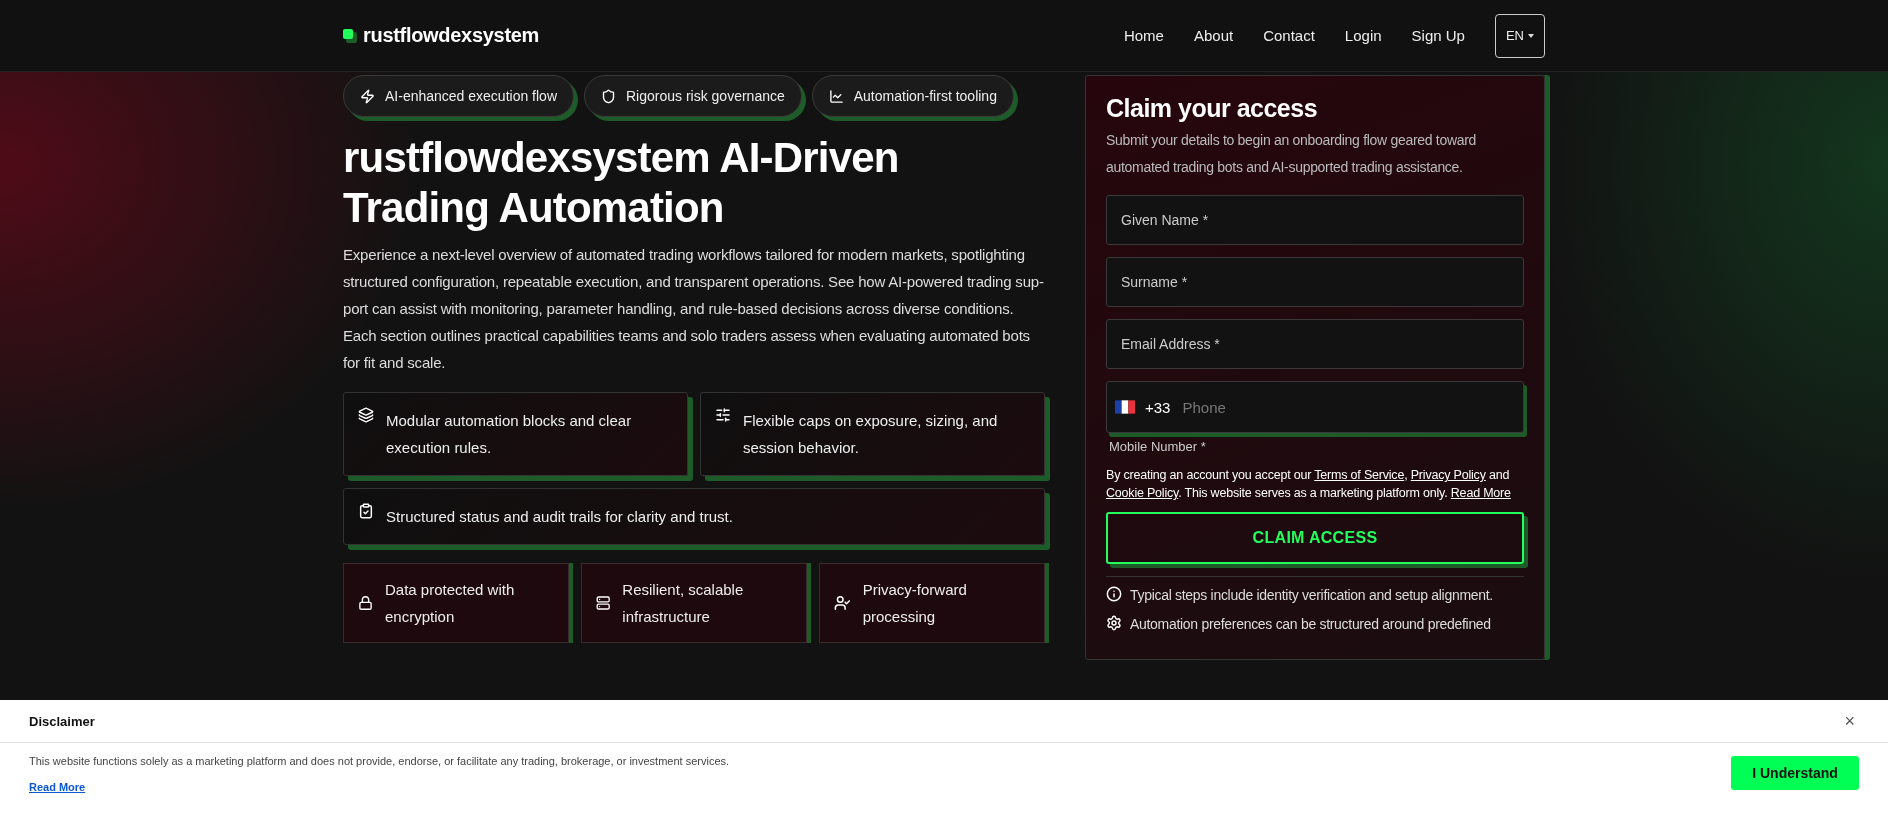  What do you see at coordinates (450, 603) in the screenshot?
I see `trust-text: Data protected with encryption` at bounding box center [450, 603].